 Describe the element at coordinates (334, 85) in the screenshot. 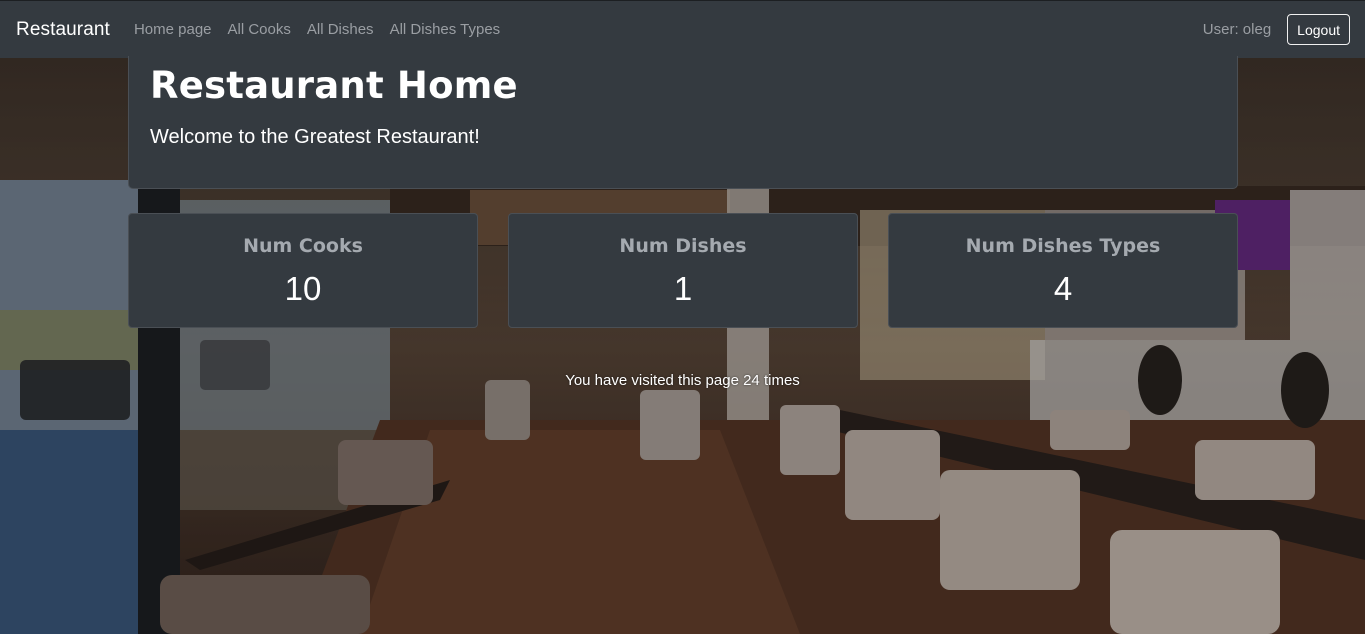

I see `page-title: Restaurant Home` at that location.